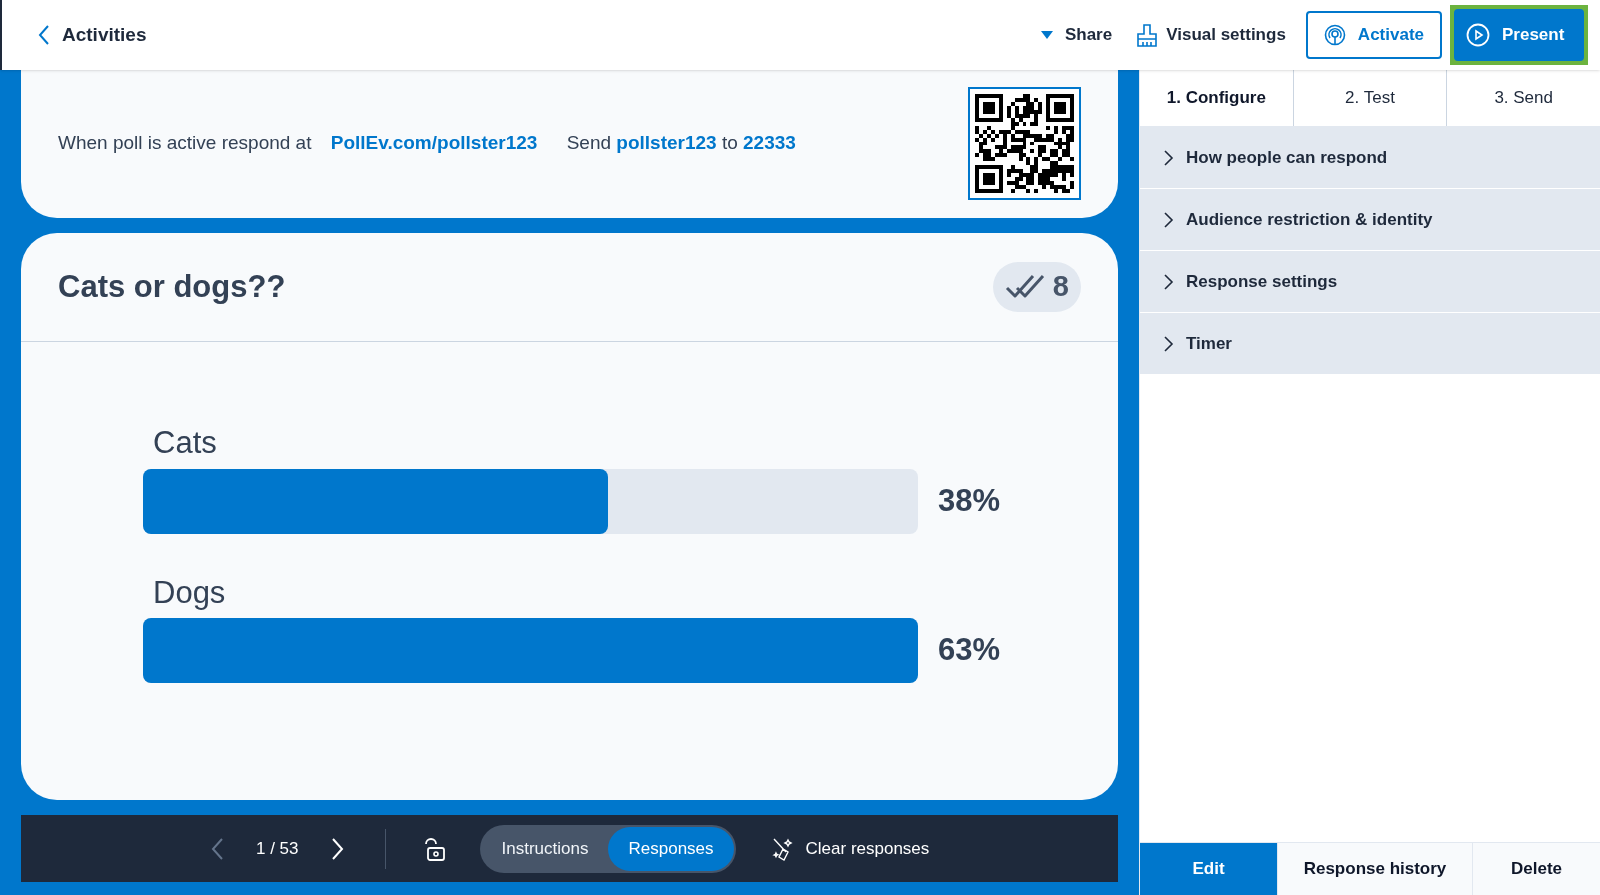 The width and height of the screenshot is (1600, 895). I want to click on poll-url-link: PollEv.com/pollster123, so click(434, 142).